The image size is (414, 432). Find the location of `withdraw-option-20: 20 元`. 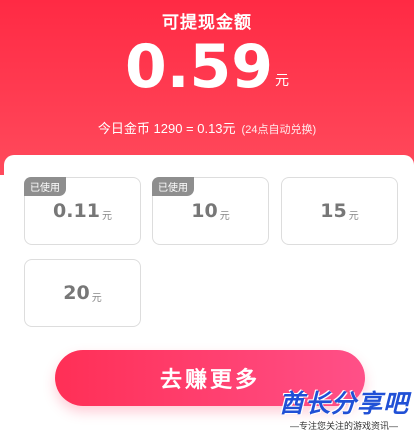

withdraw-option-20: 20 元 is located at coordinates (82, 293).